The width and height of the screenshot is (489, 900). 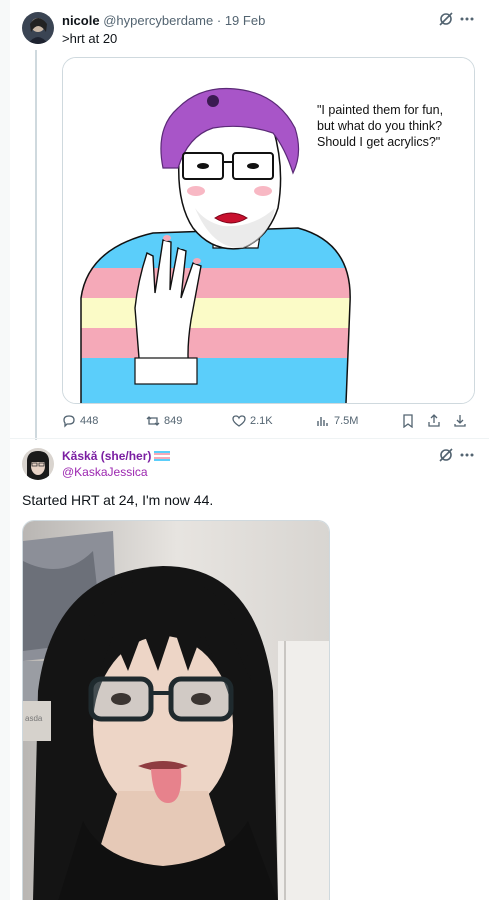 I want to click on tweet-divider, so click(x=249, y=438).